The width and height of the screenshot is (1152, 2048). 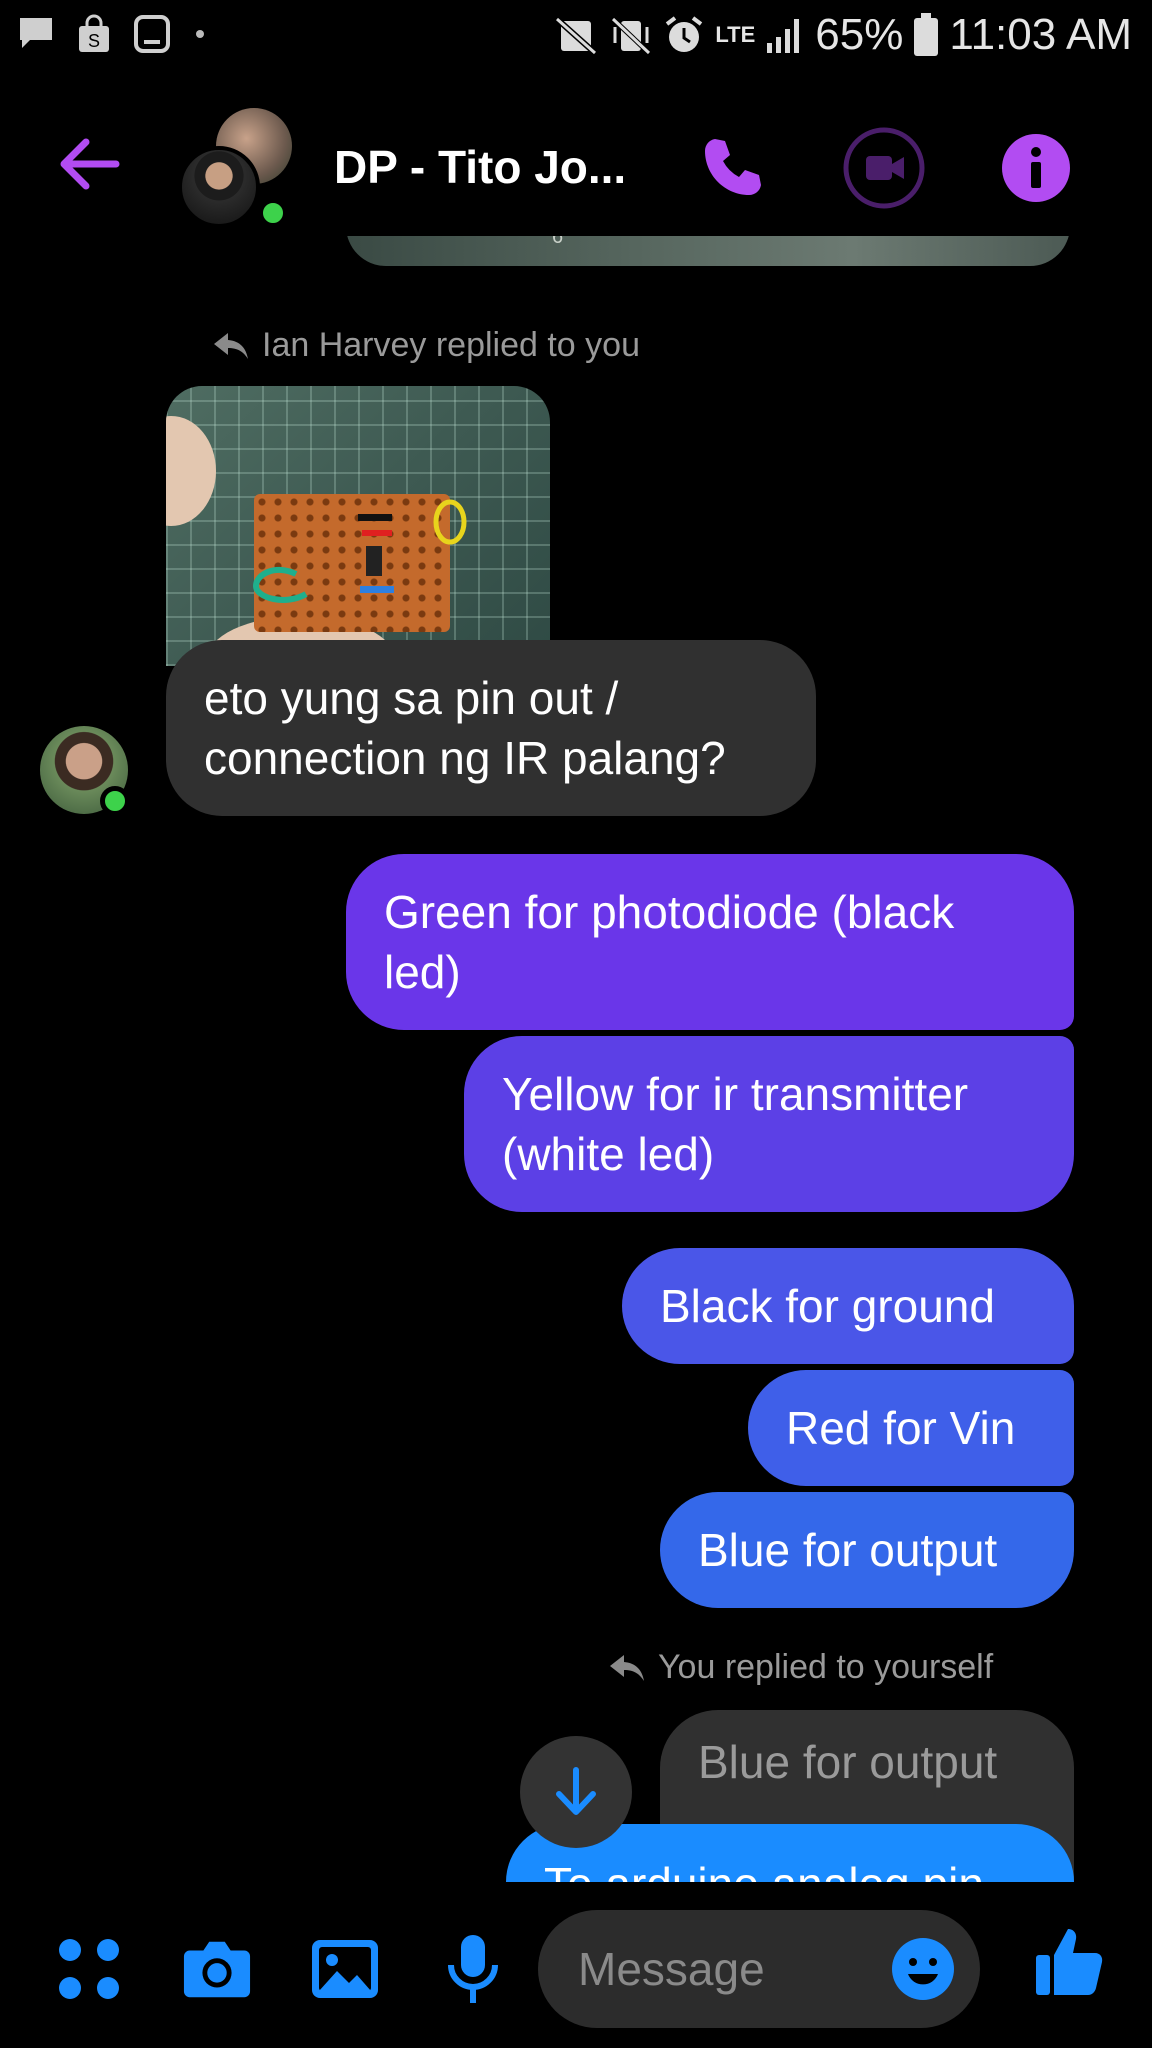 I want to click on svg-text: S, so click(x=94, y=41).